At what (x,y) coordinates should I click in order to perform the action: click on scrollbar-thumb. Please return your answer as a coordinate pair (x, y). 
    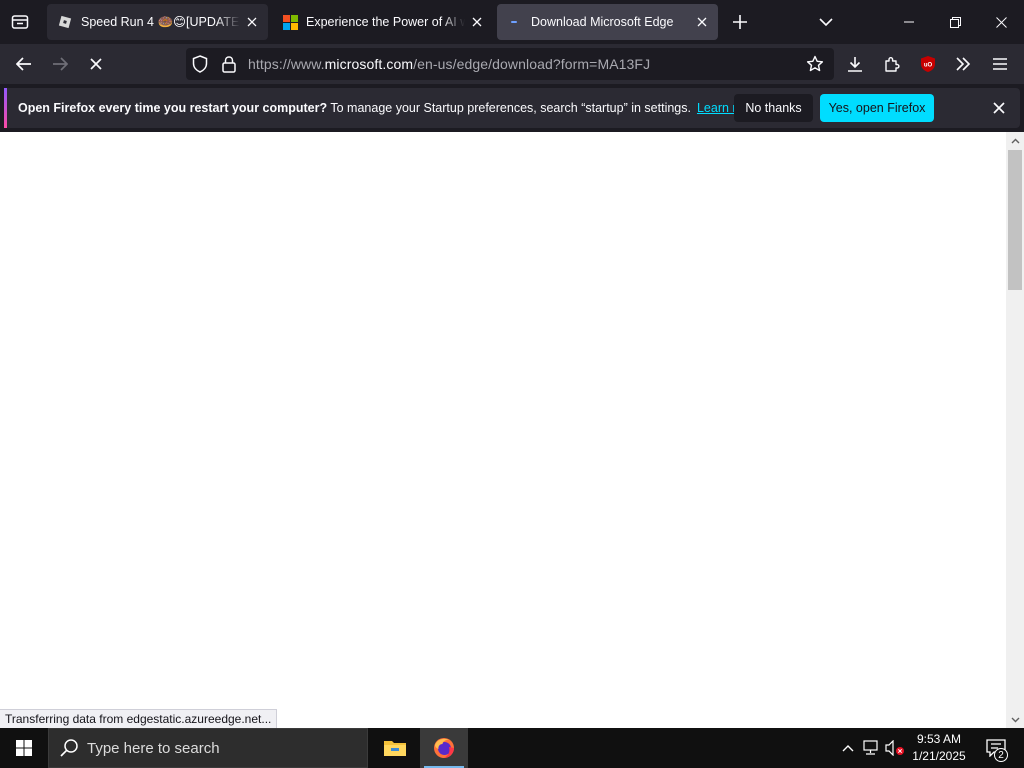
    Looking at the image, I should click on (1015, 220).